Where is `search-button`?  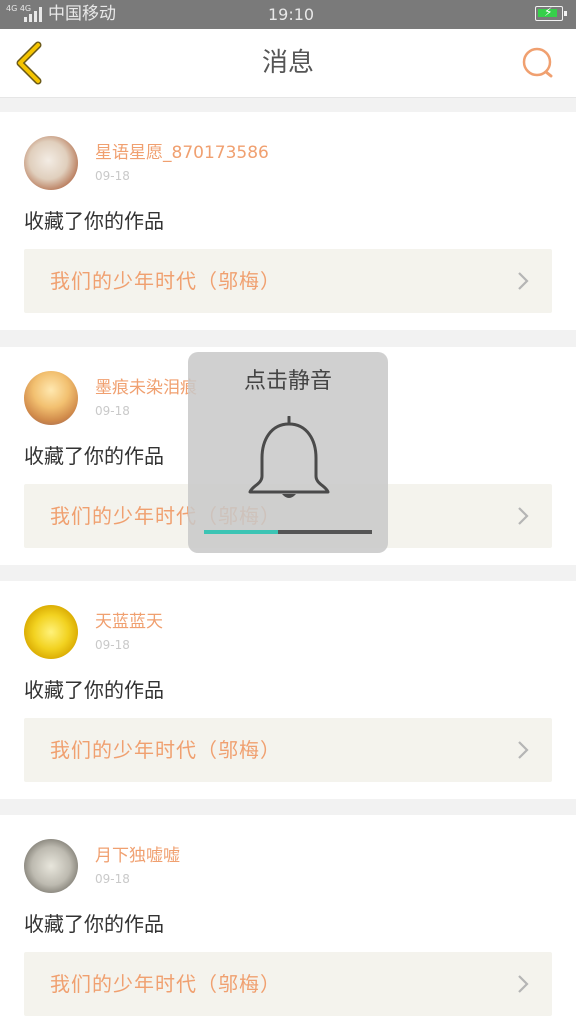
search-button is located at coordinates (538, 63).